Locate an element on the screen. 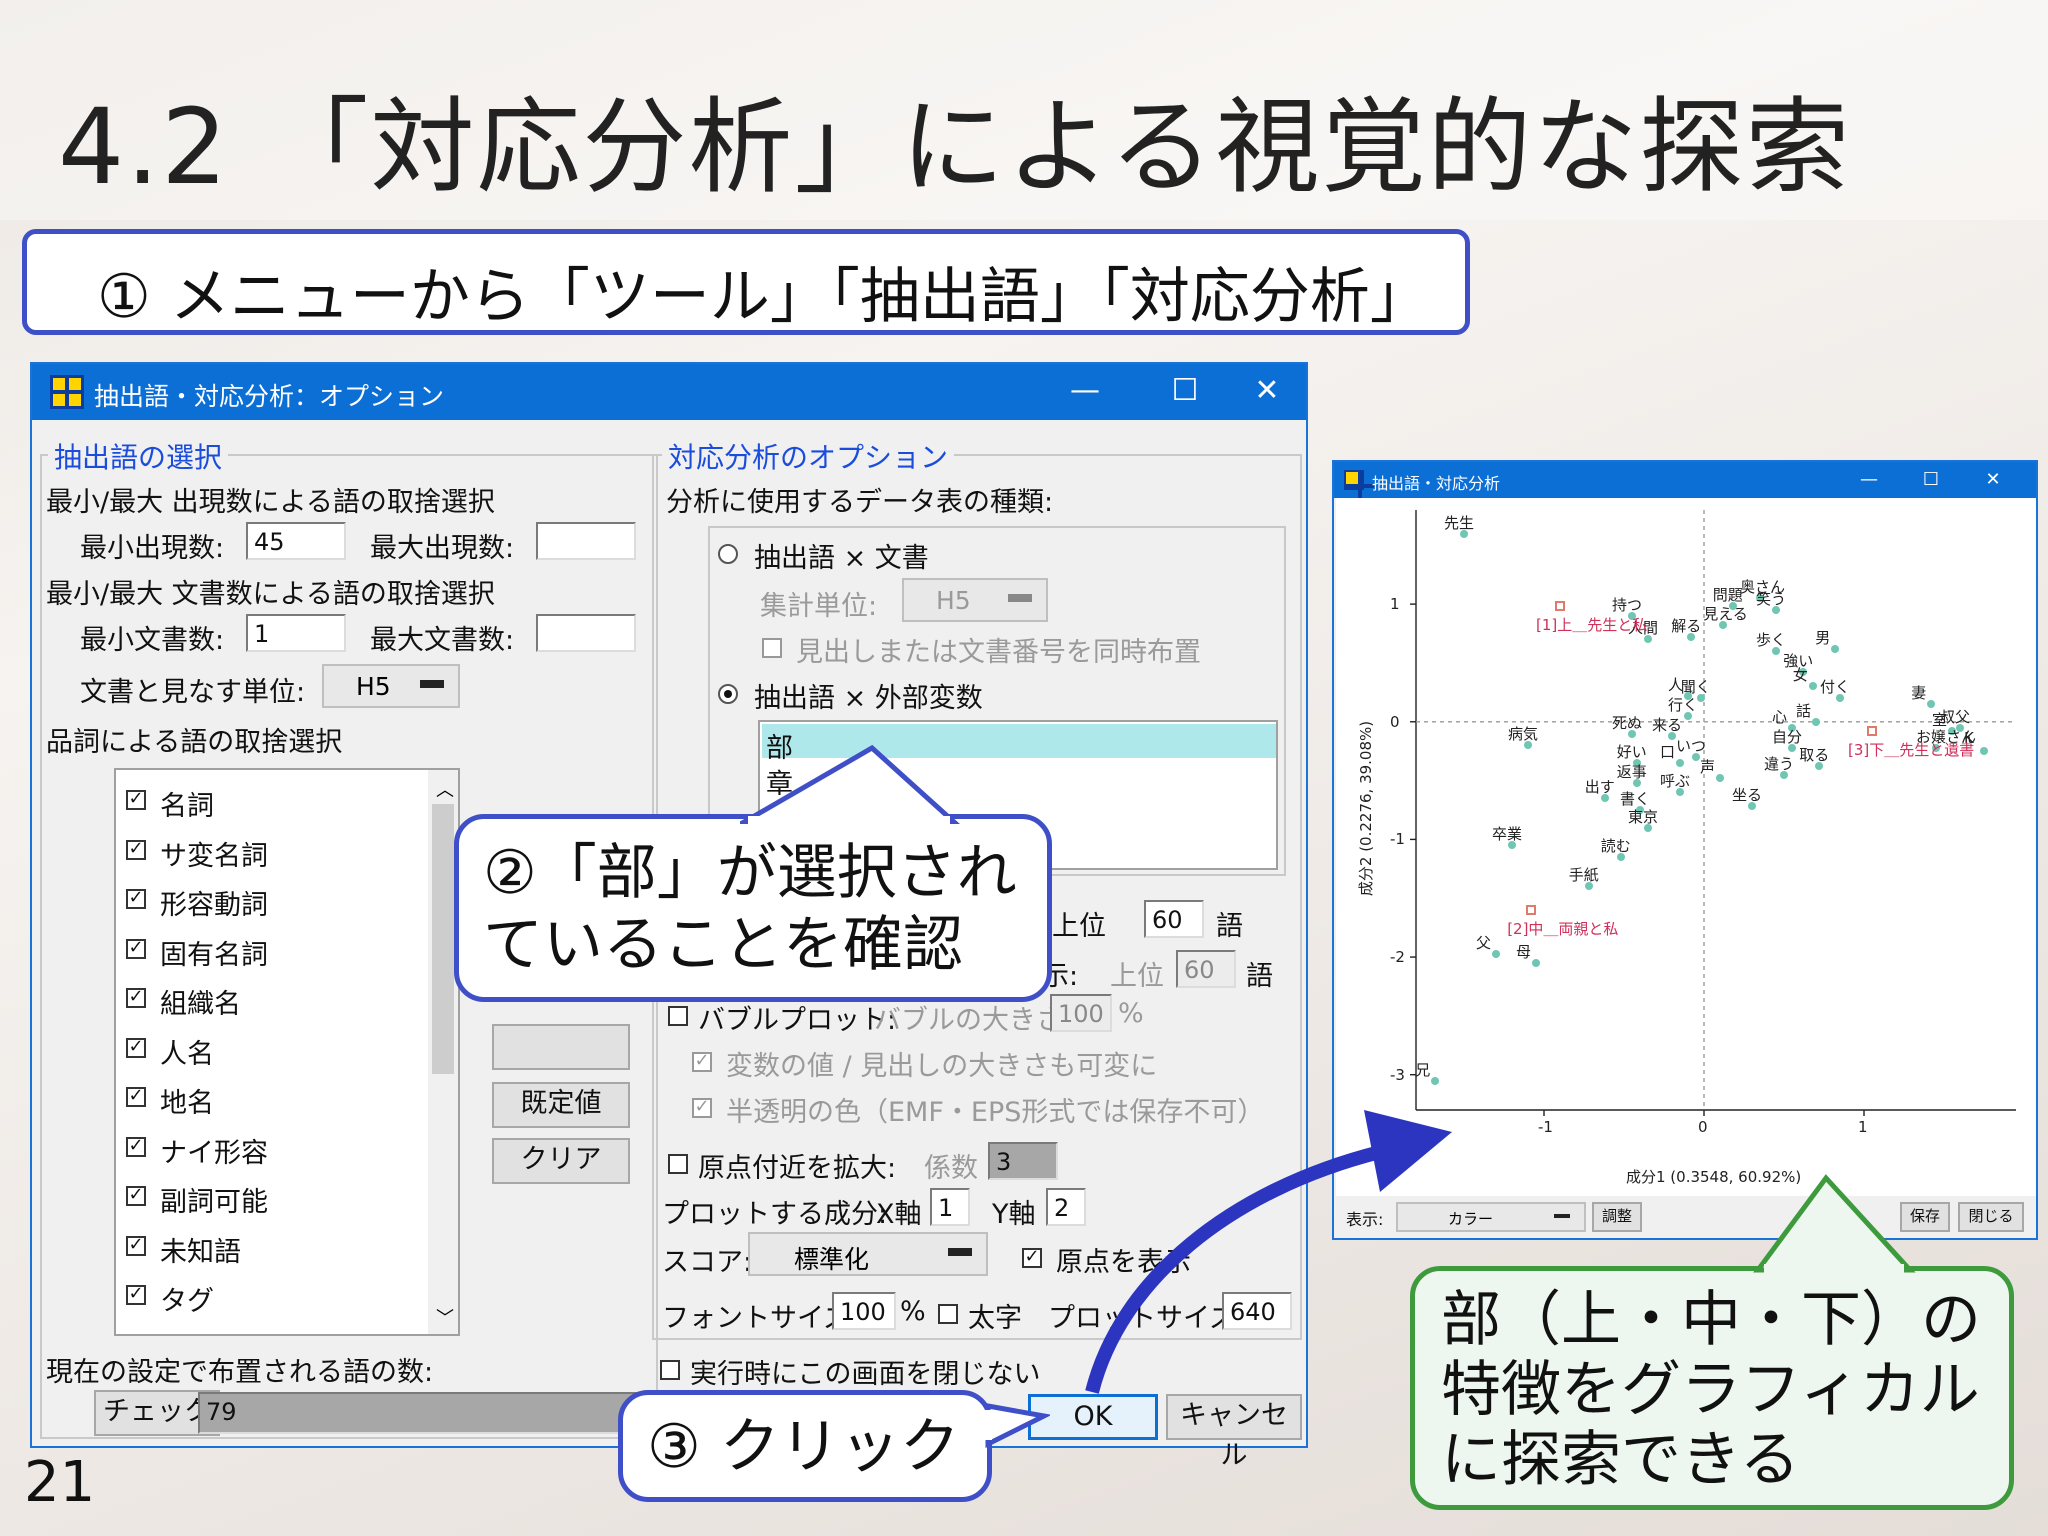 This screenshot has height=1536, width=2048. plot-close-button: ✕ is located at coordinates (1993, 480).